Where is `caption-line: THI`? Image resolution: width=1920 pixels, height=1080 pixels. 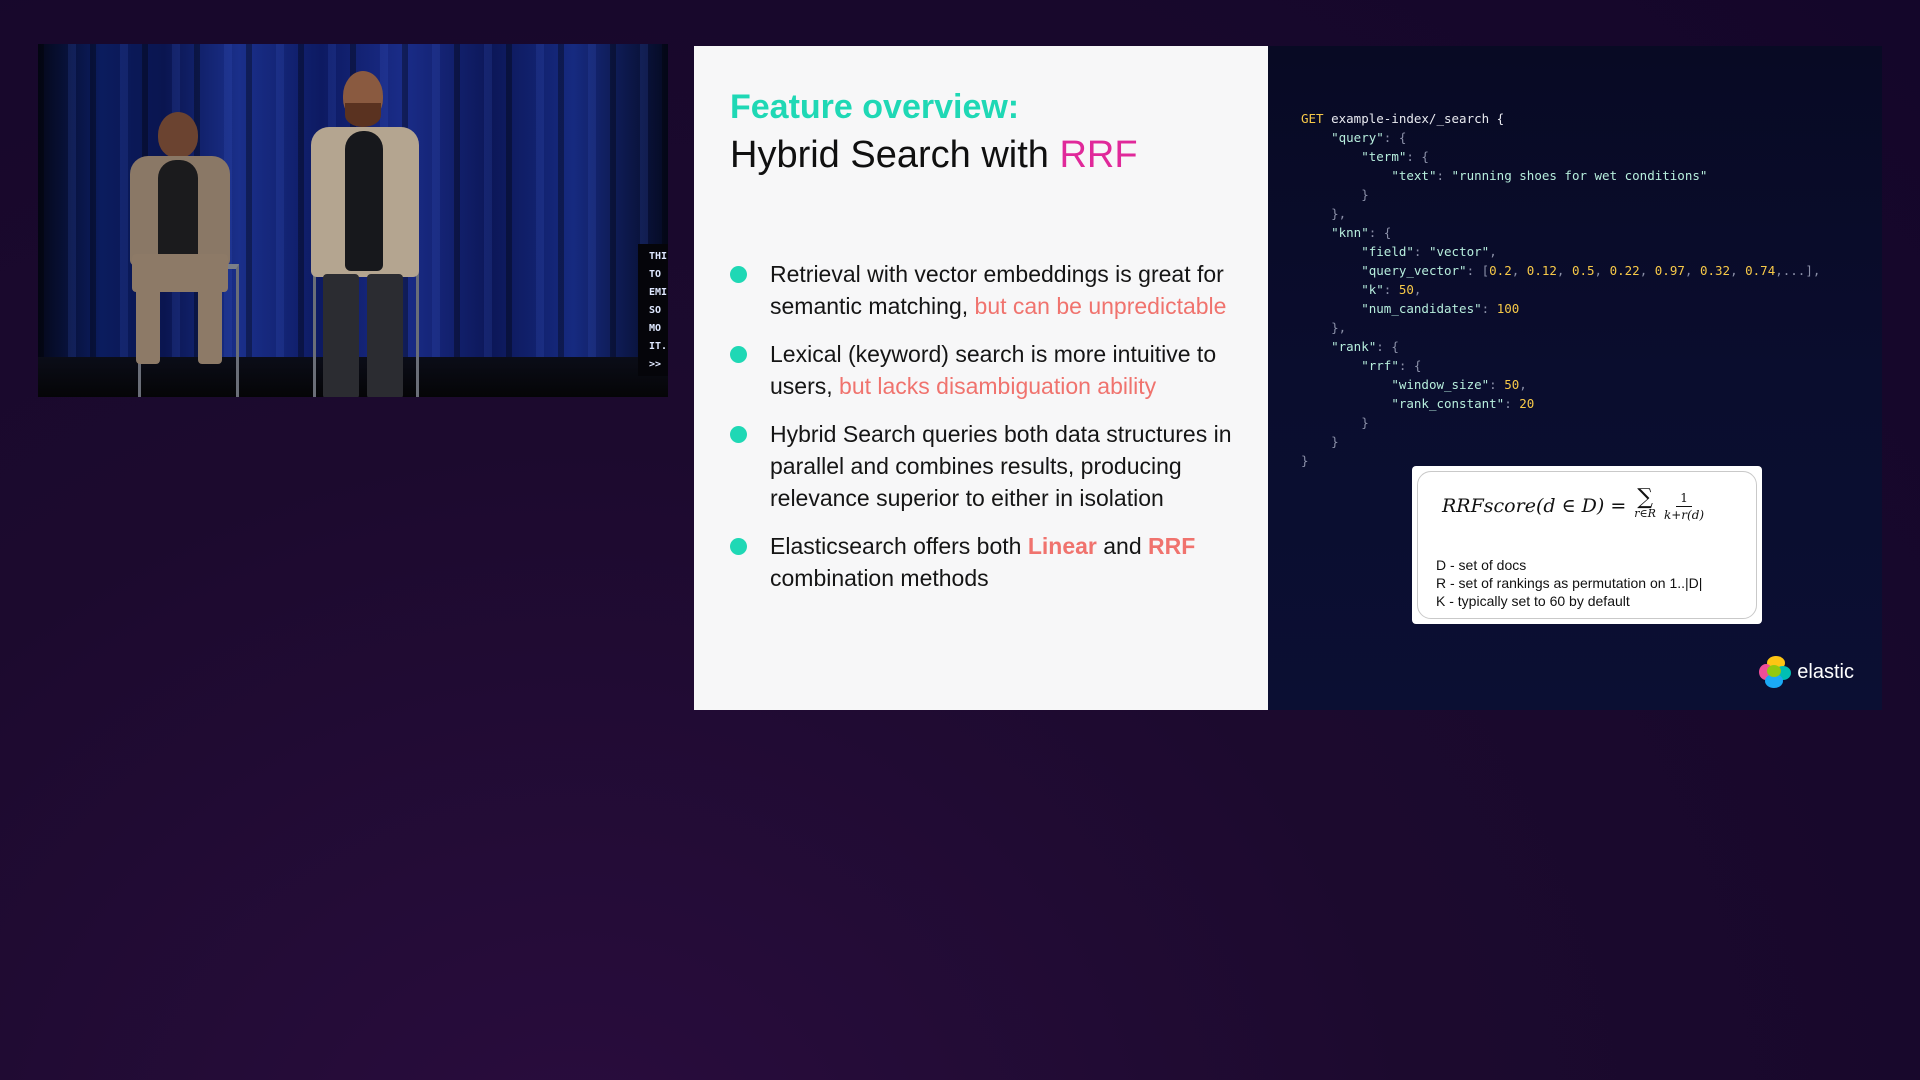
caption-line: THI is located at coordinates (658, 256).